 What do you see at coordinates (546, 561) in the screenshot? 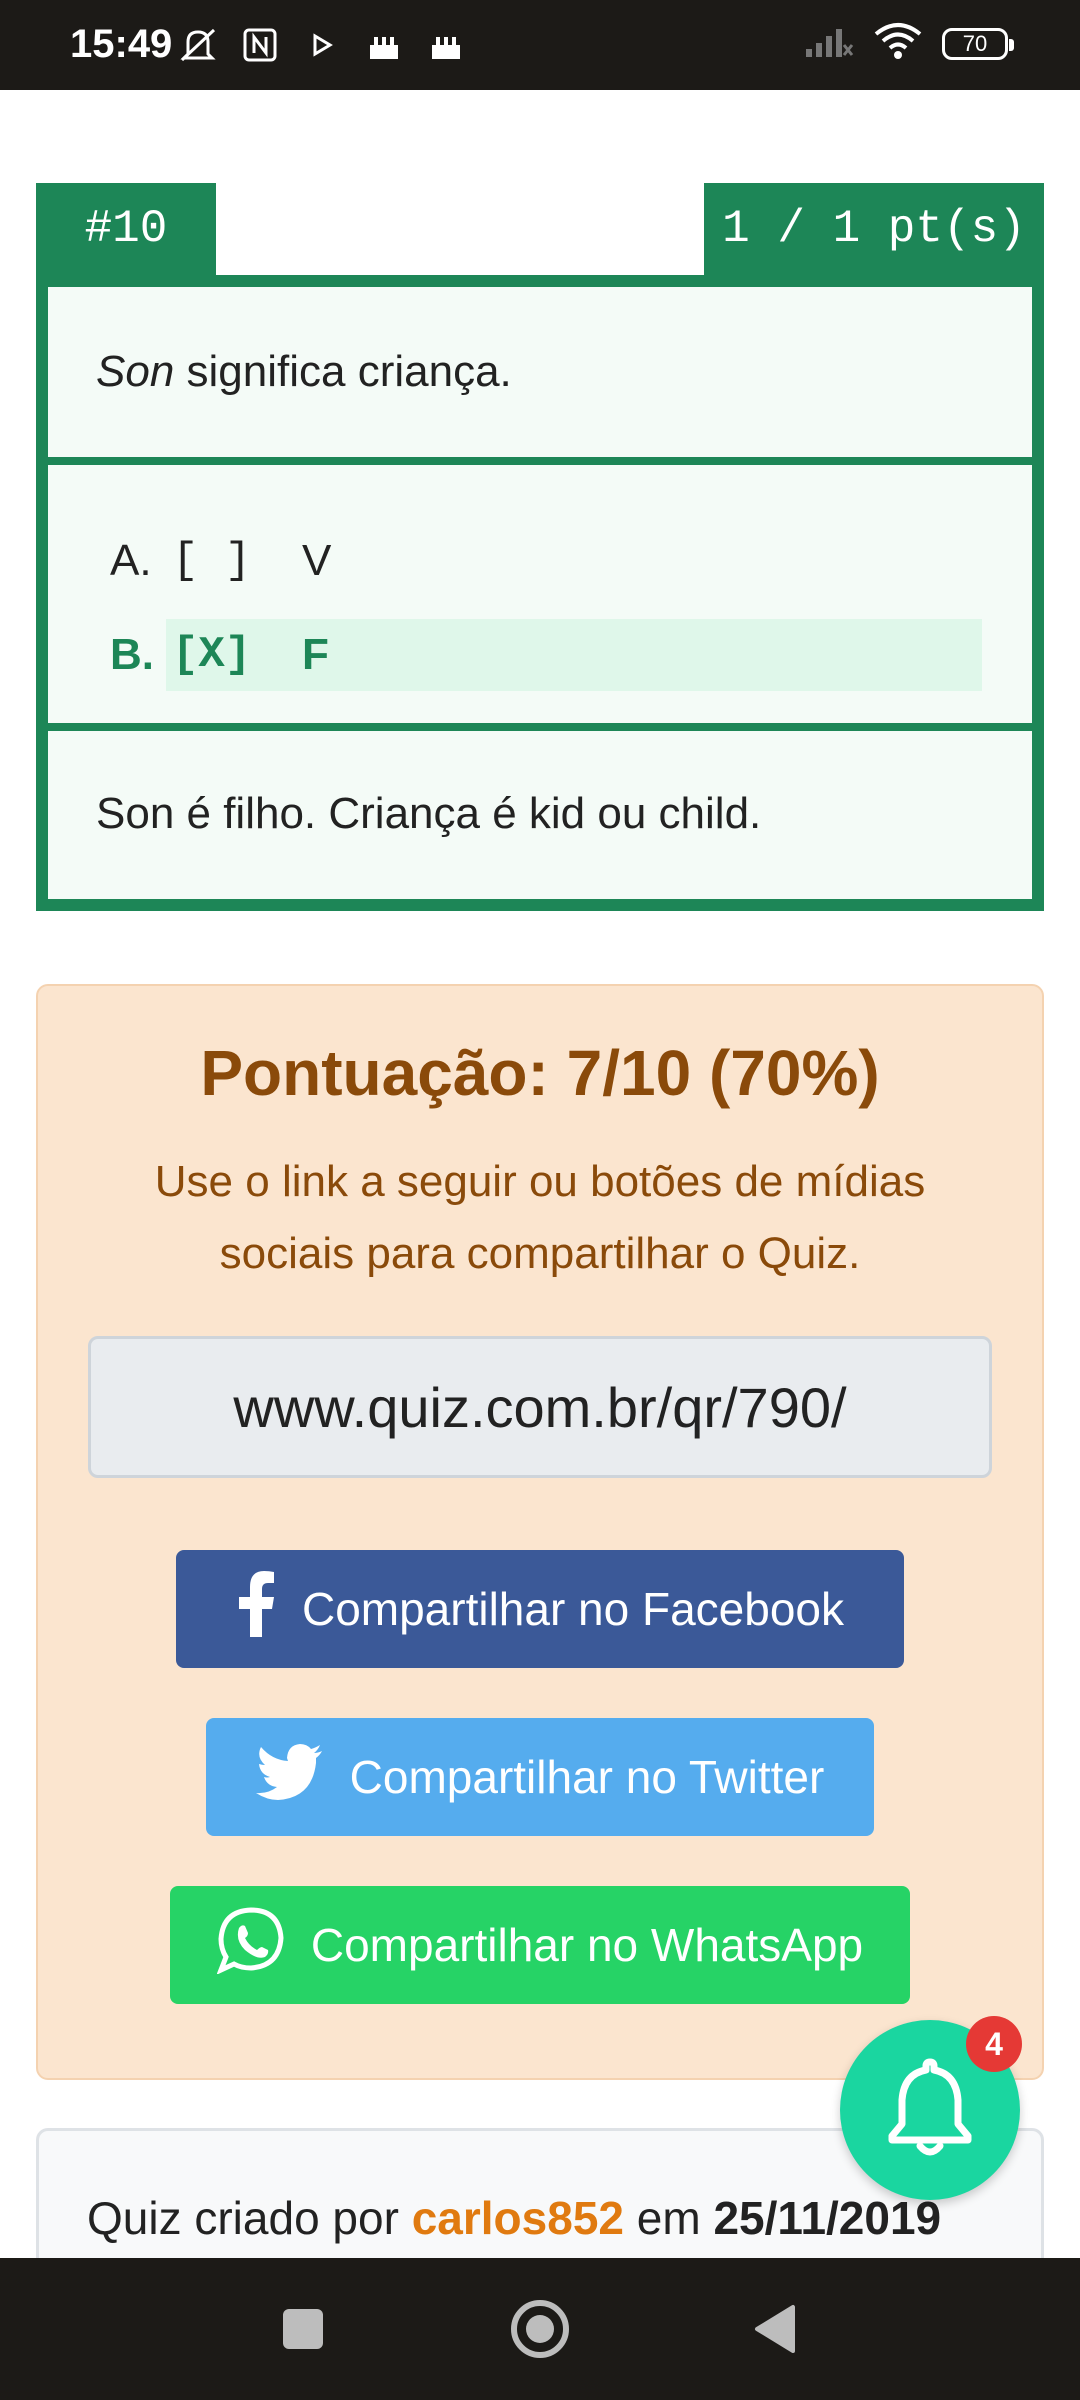
I see `option-a: A. [ ] V` at bounding box center [546, 561].